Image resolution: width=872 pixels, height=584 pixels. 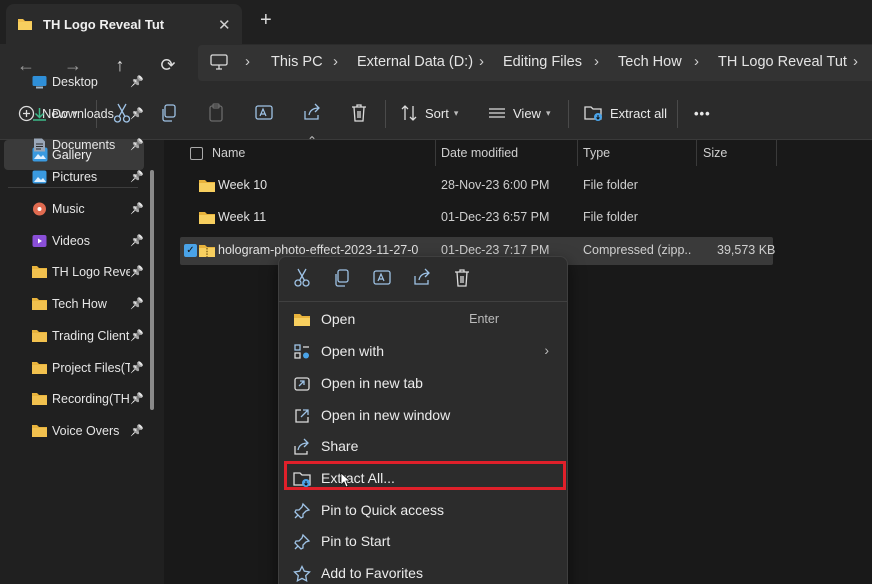 I want to click on file-size: 39,573 KB, so click(x=746, y=250).